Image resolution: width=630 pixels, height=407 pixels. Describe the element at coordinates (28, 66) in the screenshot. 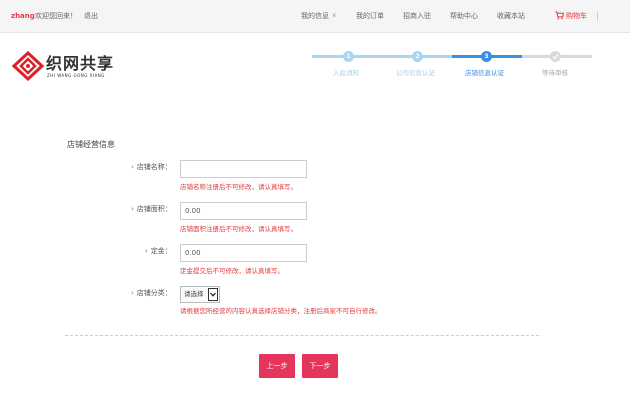

I see `logo-mark-icon` at that location.